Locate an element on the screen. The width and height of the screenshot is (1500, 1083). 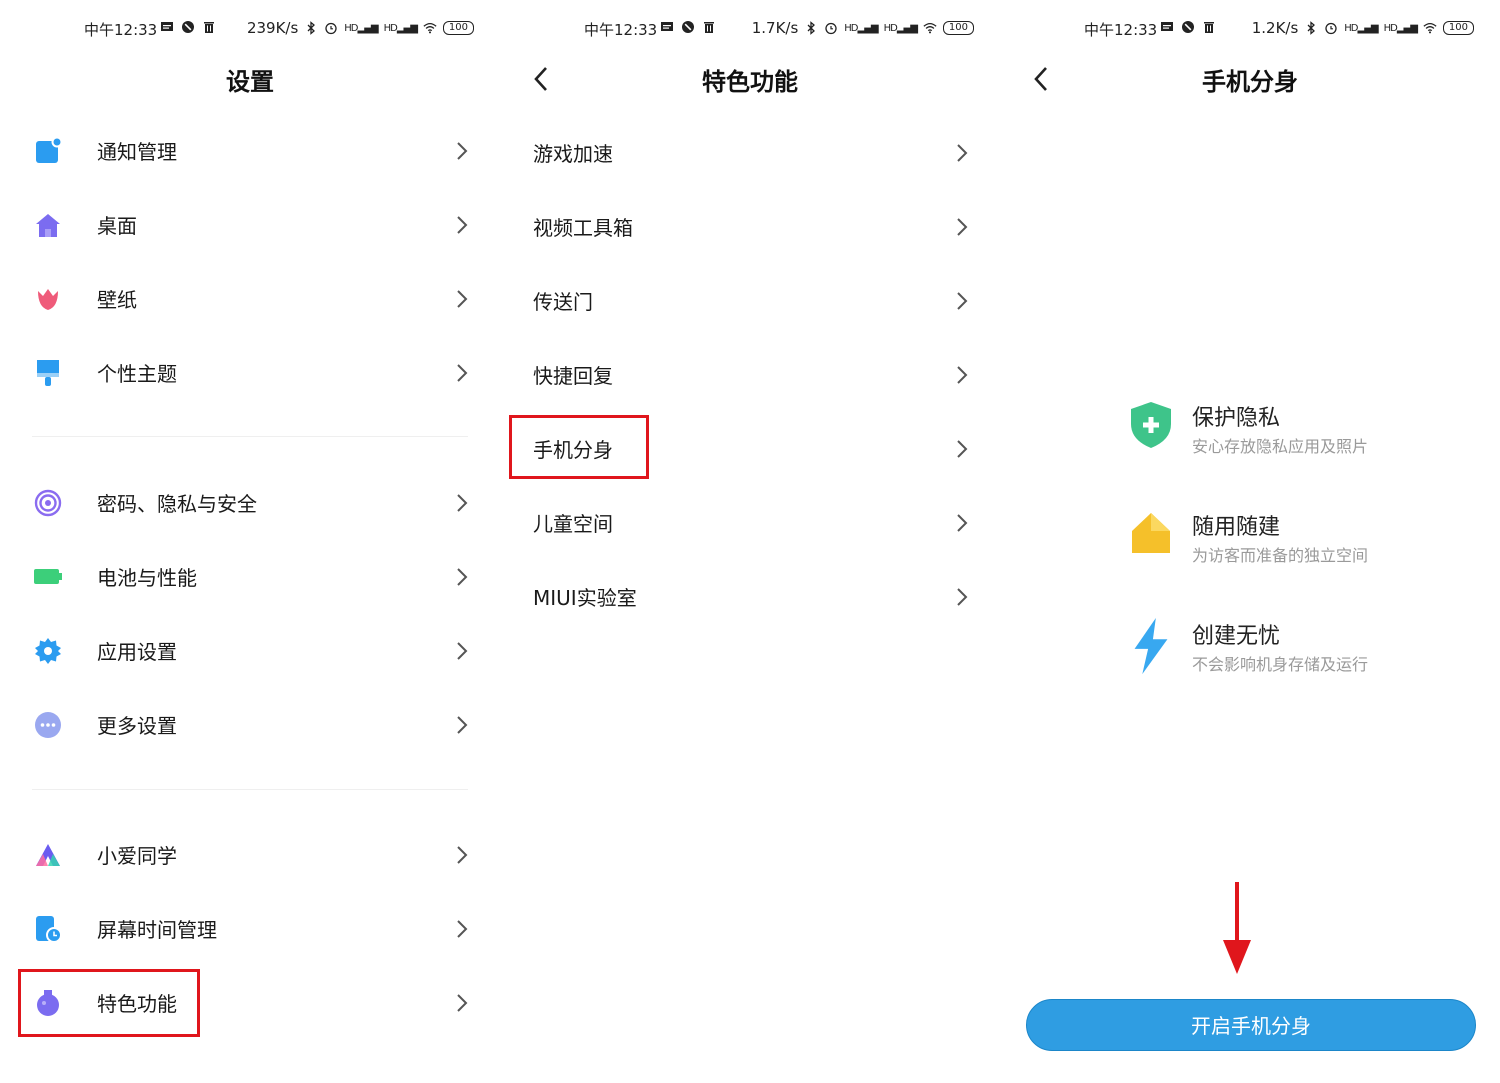
gear-icon is located at coordinates (48, 651).